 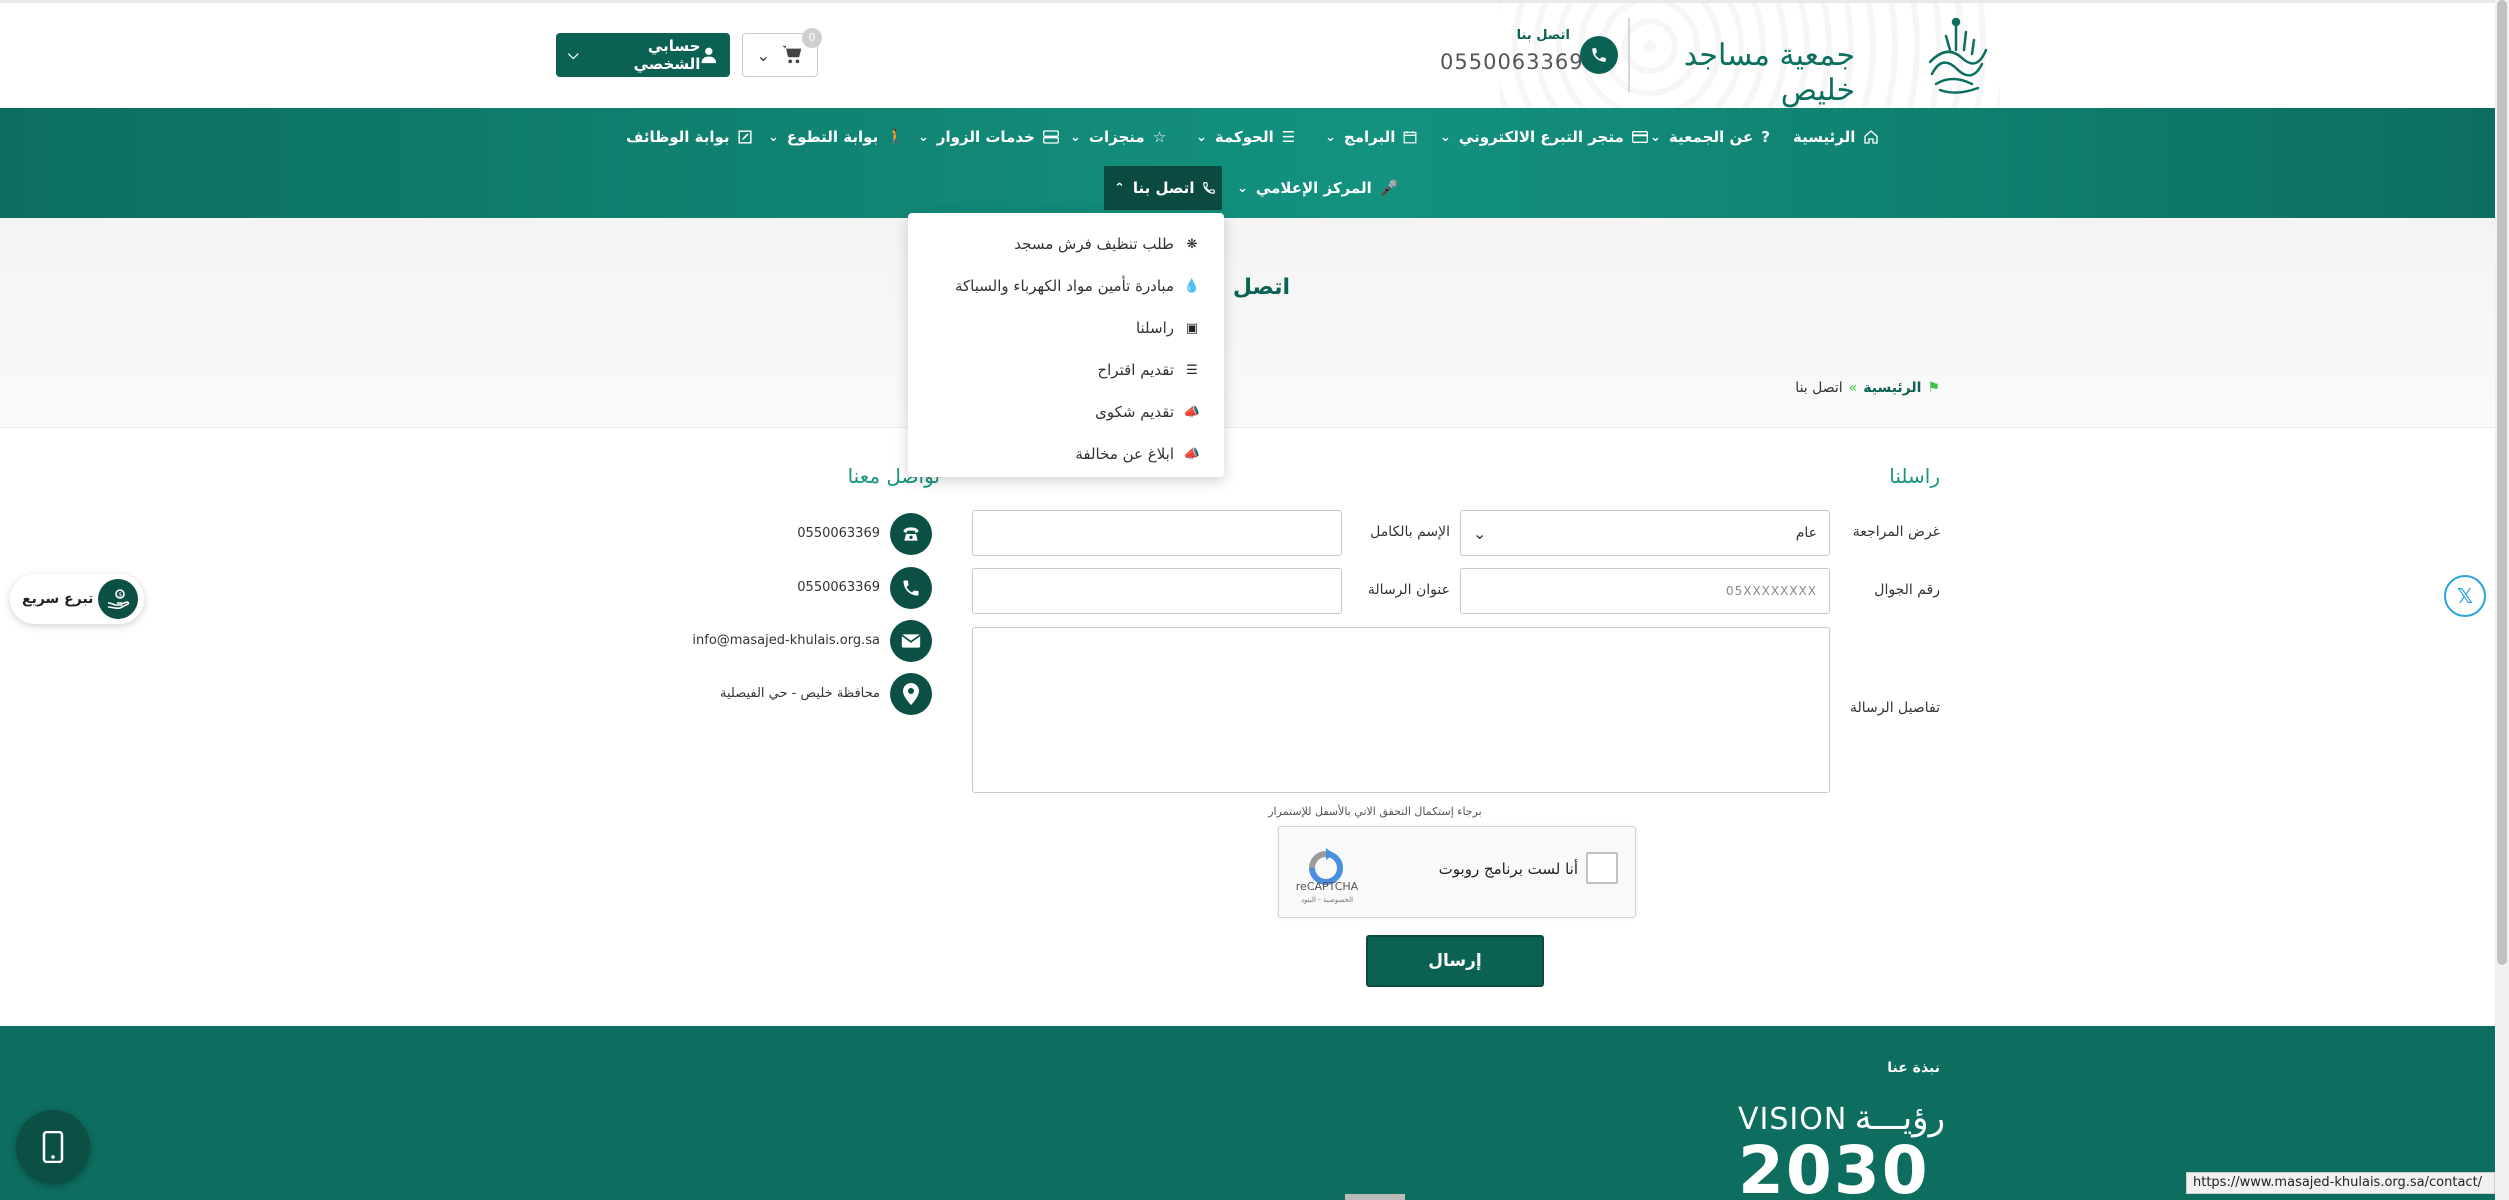 What do you see at coordinates (1327, 886) in the screenshot?
I see `recaptcha-brand: reCAPTCHA` at bounding box center [1327, 886].